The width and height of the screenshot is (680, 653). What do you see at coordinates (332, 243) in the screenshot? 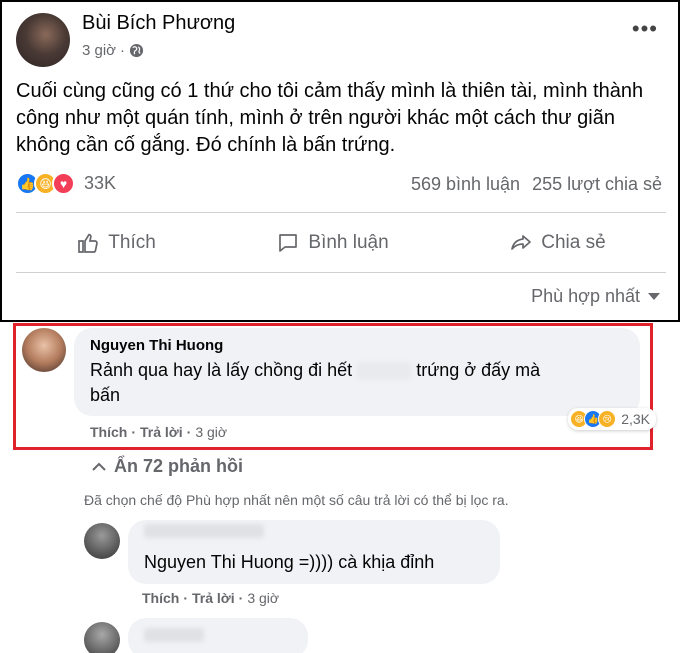
I see `comment-button: Bình luận` at bounding box center [332, 243].